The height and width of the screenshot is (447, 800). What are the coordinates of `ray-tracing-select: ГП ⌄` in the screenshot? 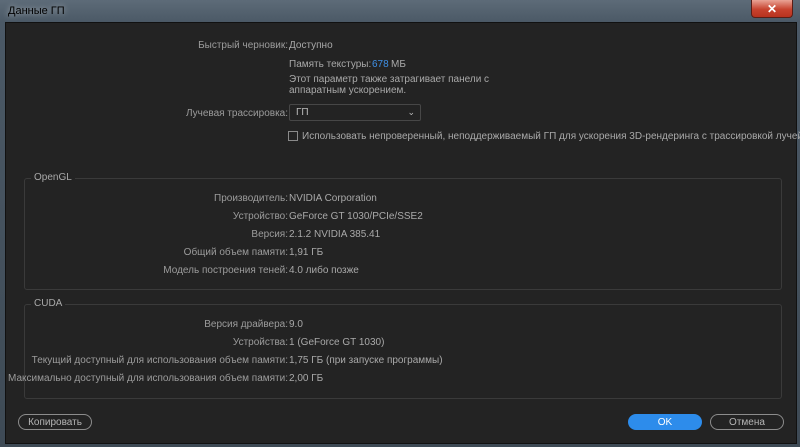 It's located at (355, 112).